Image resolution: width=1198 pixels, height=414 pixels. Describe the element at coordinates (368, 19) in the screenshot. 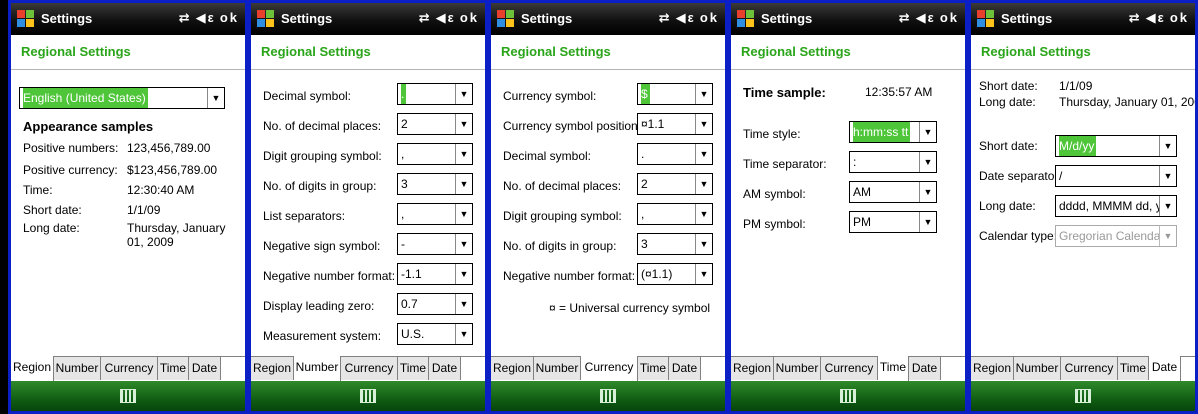

I see `title-bar: Settings ⇄ ◀ε ok` at that location.